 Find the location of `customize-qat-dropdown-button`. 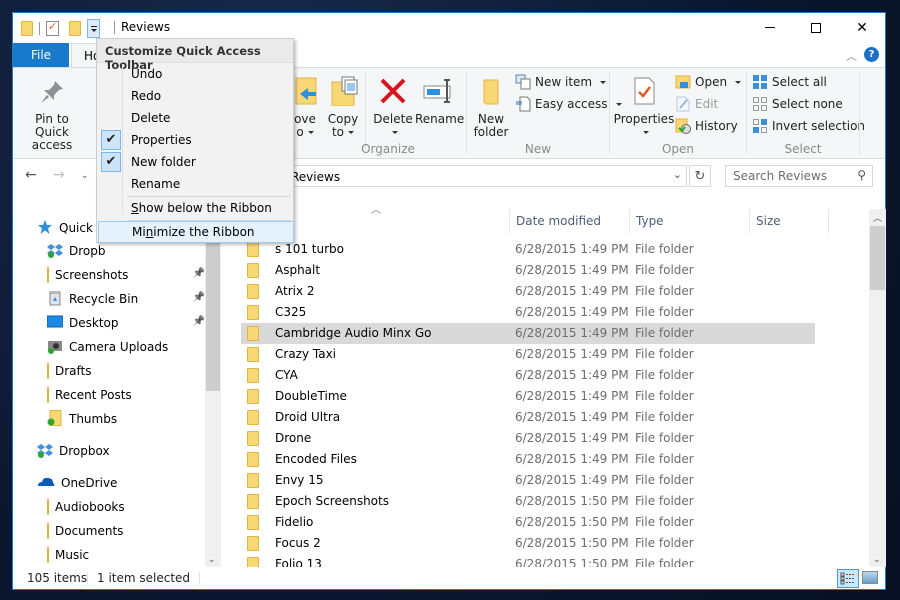

customize-qat-dropdown-button is located at coordinates (93, 28).